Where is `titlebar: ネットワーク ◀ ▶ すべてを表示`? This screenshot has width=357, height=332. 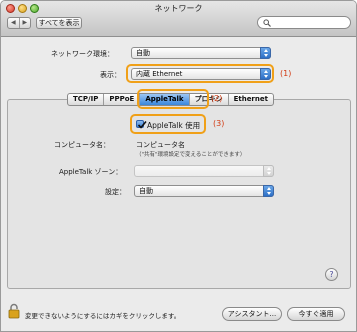 titlebar: ネットワーク ◀ ▶ すべてを表示 is located at coordinates (178, 19).